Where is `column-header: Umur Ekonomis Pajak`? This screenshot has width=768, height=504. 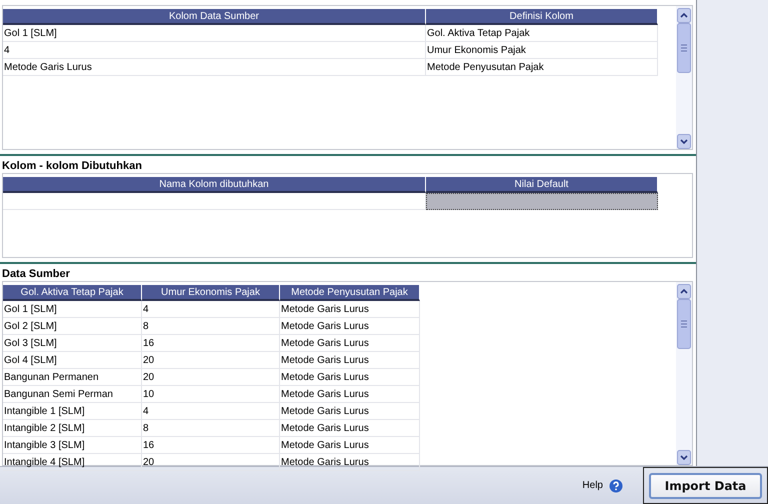 column-header: Umur Ekonomis Pajak is located at coordinates (211, 293).